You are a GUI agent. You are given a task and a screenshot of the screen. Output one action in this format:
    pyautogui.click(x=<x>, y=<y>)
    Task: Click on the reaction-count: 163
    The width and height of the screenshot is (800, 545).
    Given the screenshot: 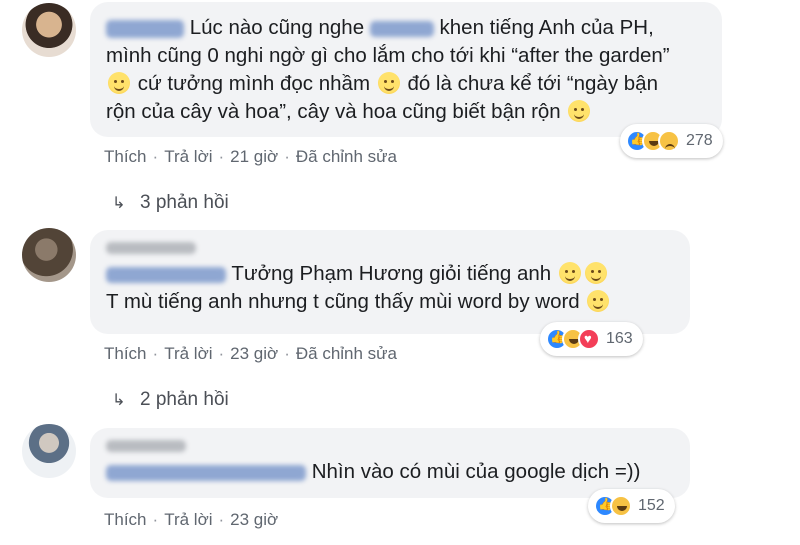 What is the action you would take?
    pyautogui.click(x=619, y=338)
    